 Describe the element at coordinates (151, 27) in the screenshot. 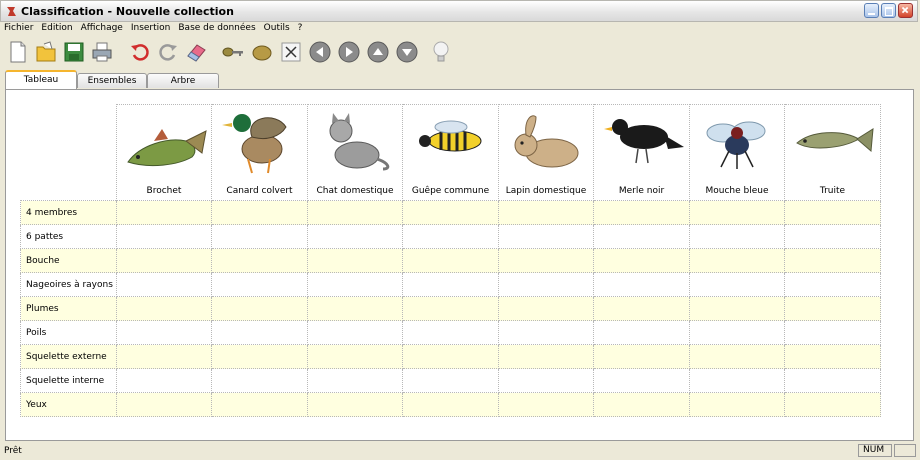

I see `menu-insertion: Insertion` at that location.